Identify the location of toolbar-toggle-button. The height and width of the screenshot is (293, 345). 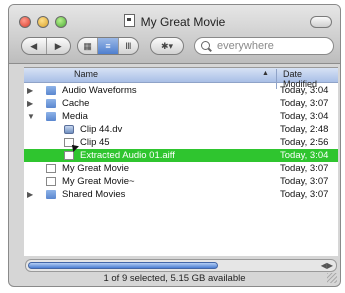
(321, 22).